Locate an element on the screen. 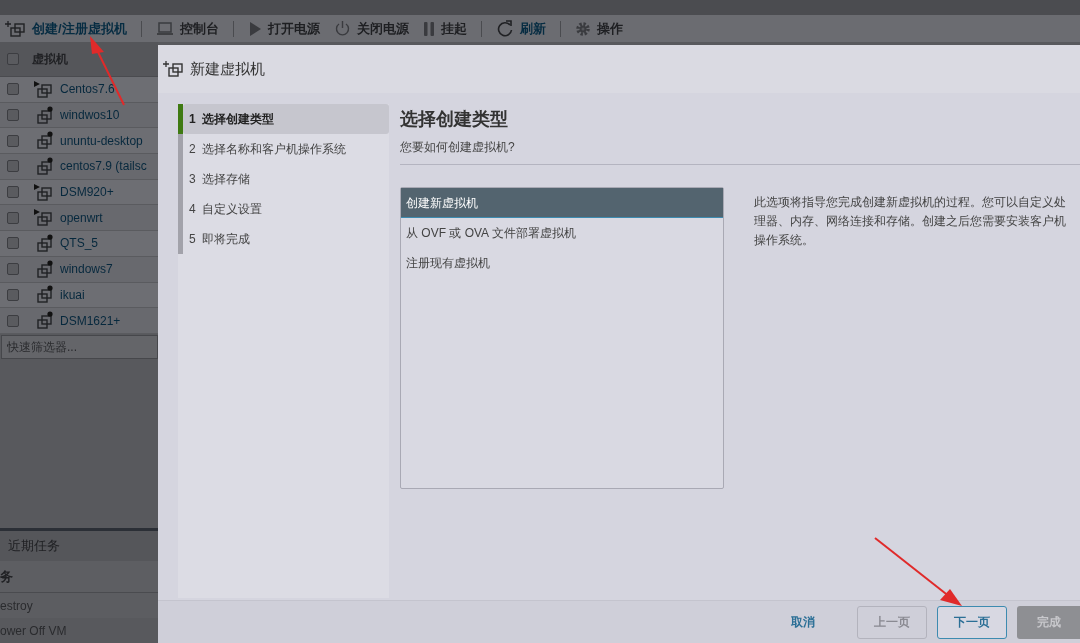 Image resolution: width=1080 pixels, height=643 pixels. dialog-button: 下一页 is located at coordinates (972, 622).